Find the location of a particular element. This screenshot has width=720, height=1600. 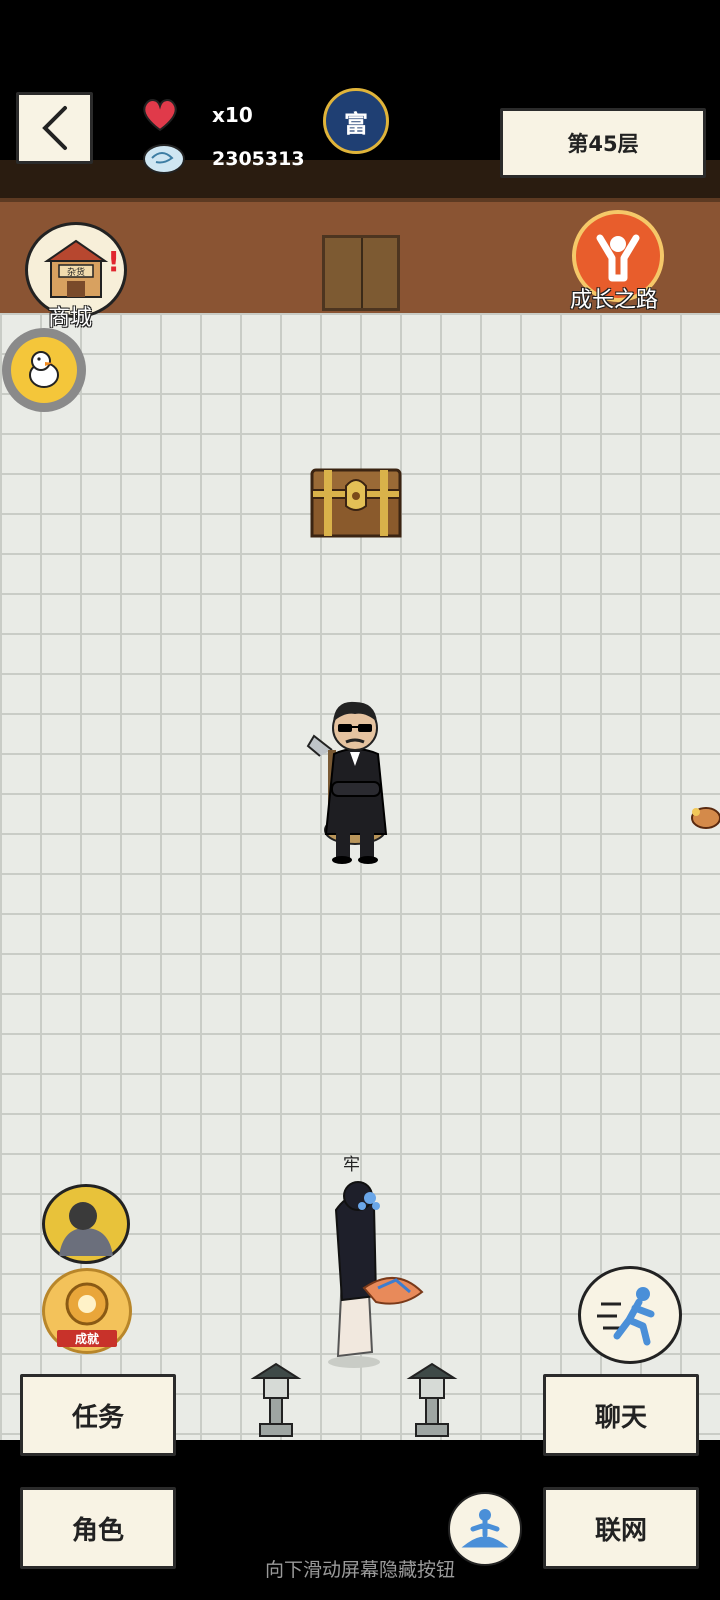

achievement-medal-icon is located at coordinates (87, 1304).